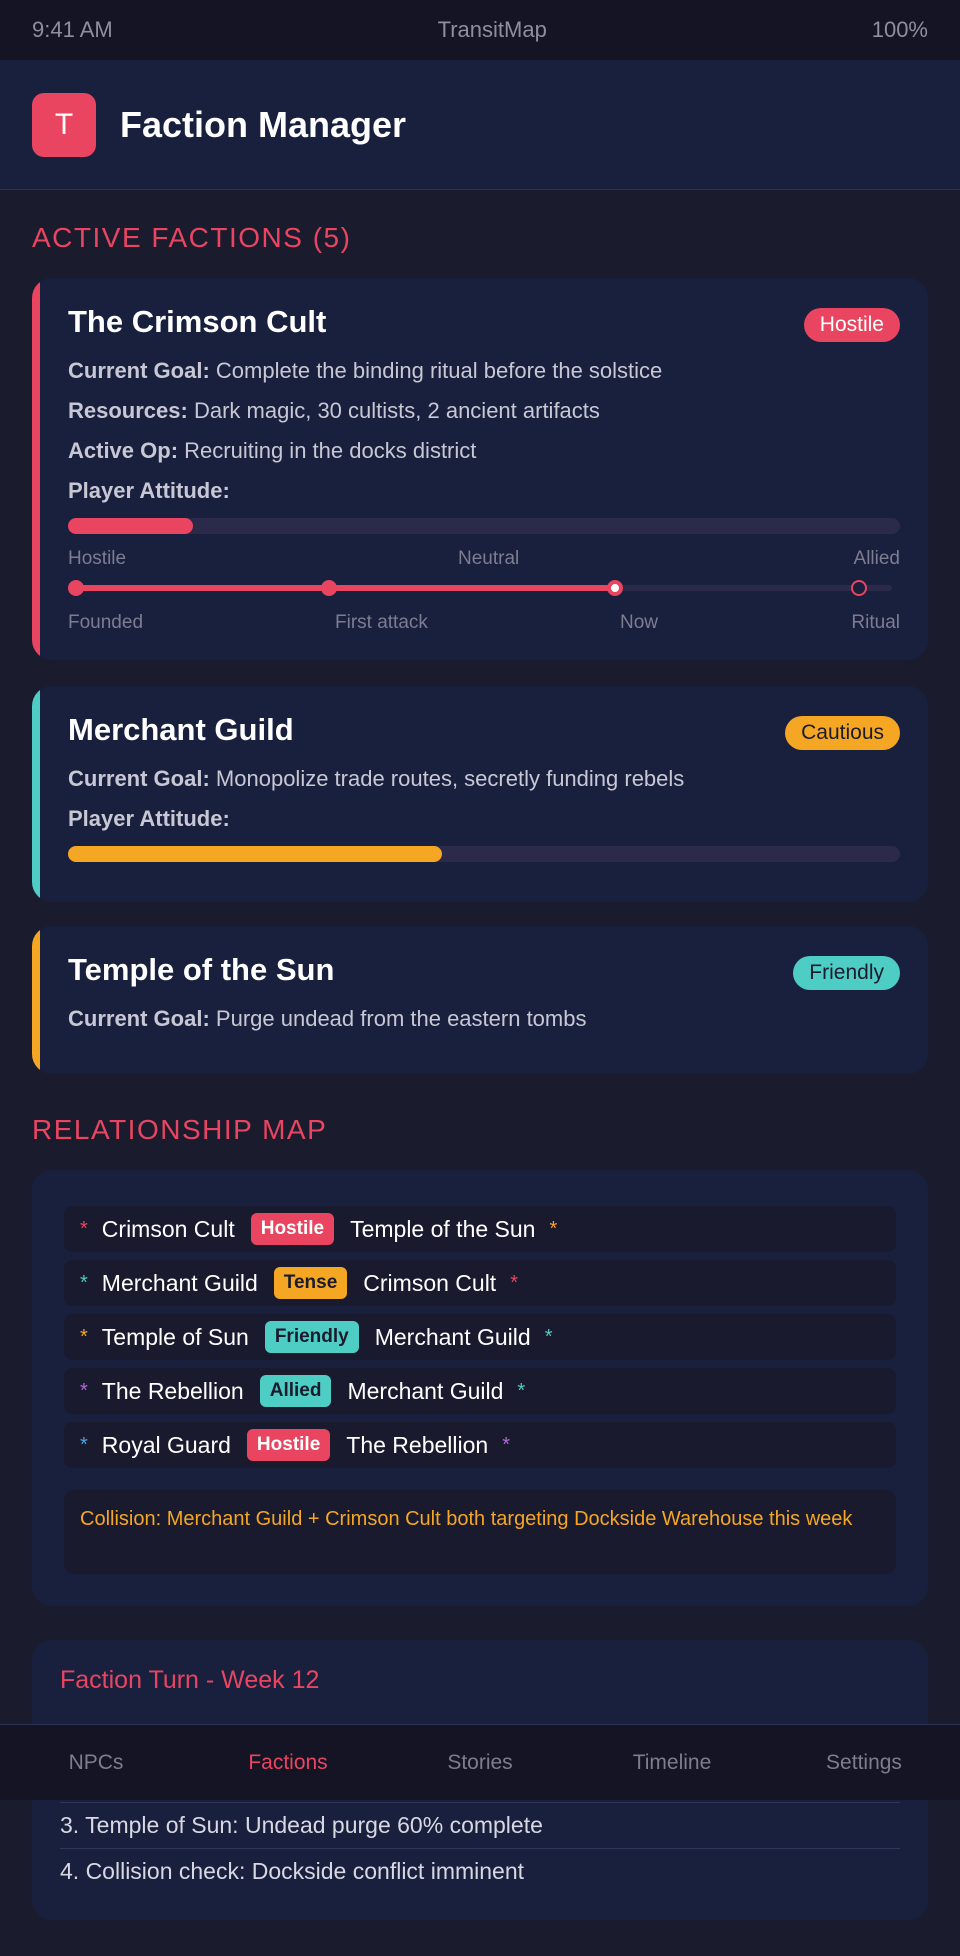  Describe the element at coordinates (175, 1336) in the screenshot. I see `relationship-faction-a: Temple of Sun` at that location.